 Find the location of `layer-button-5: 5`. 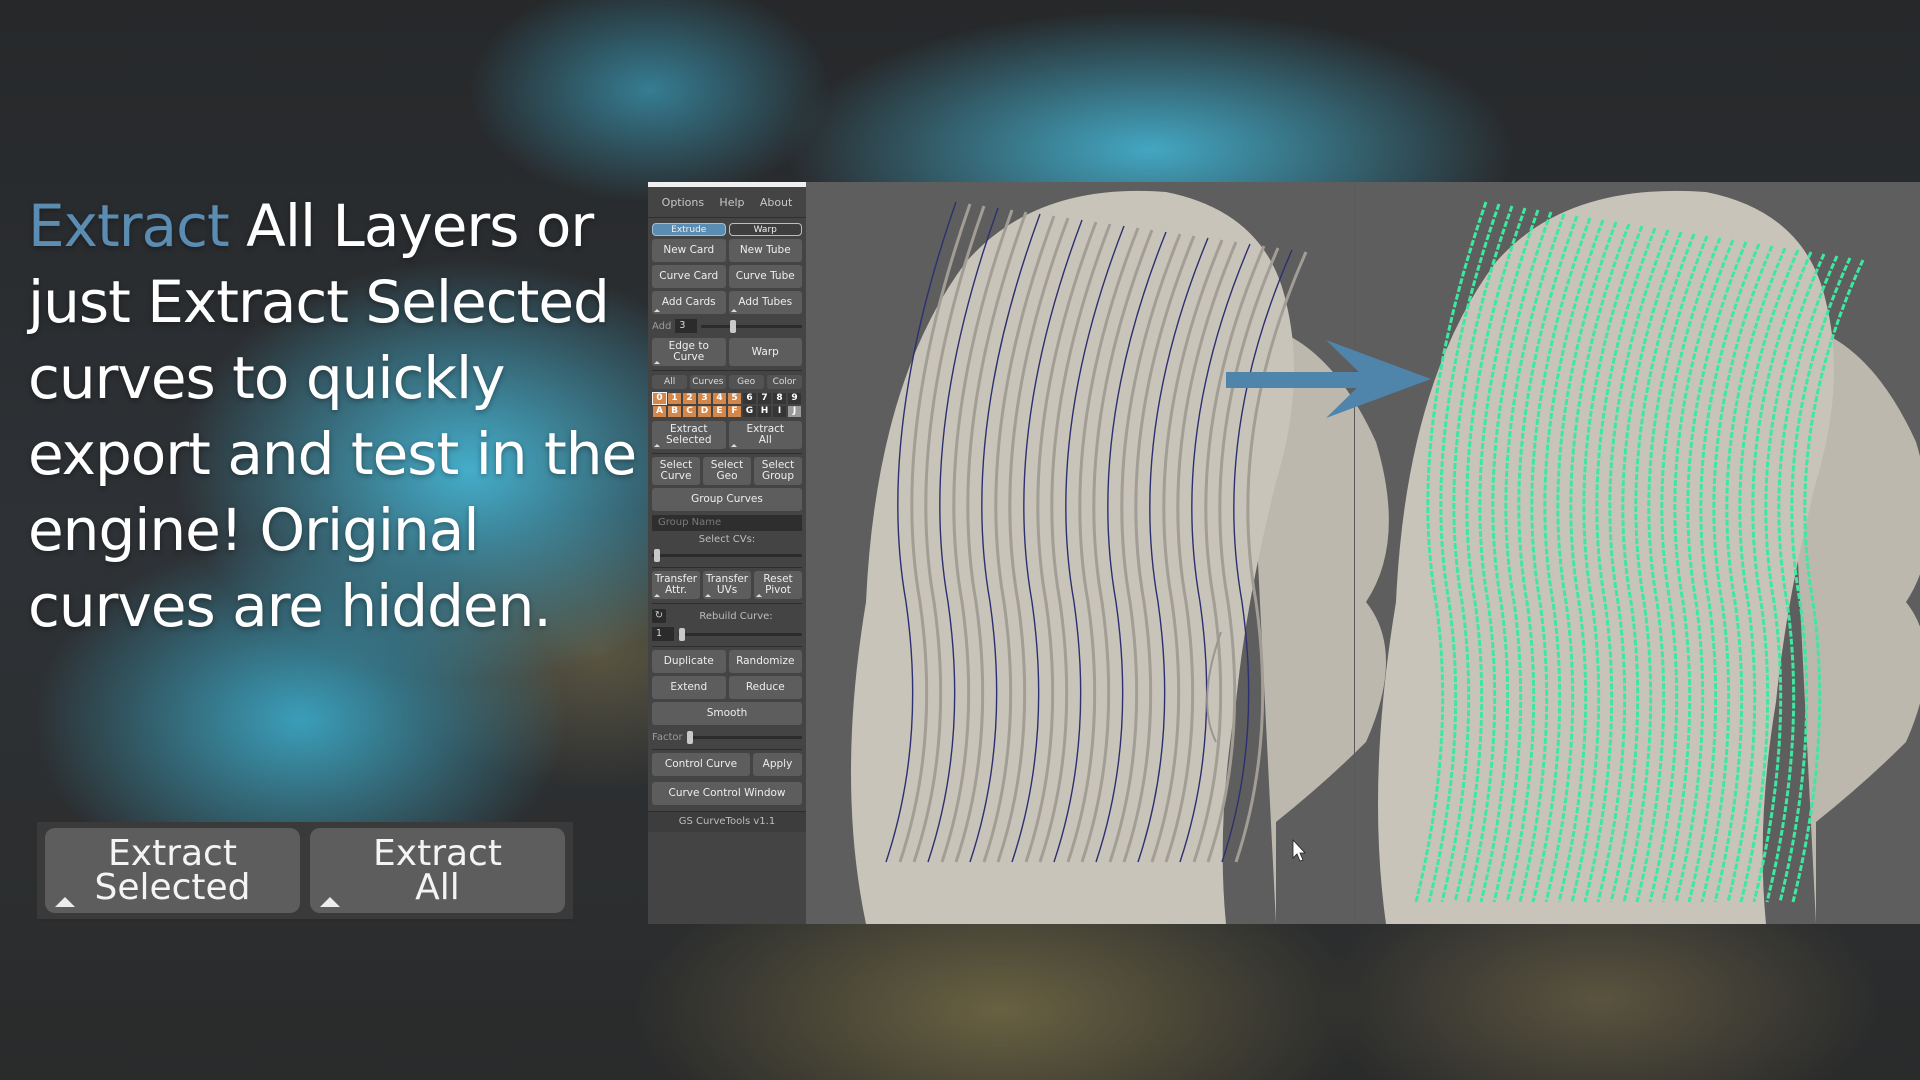

layer-button-5: 5 is located at coordinates (734, 398).